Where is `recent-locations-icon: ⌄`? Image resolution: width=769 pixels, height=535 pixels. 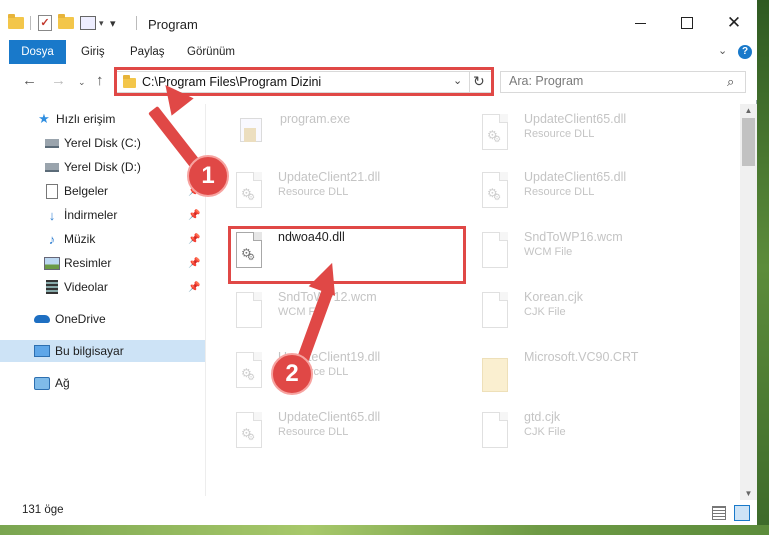 recent-locations-icon: ⌄ is located at coordinates (82, 82).